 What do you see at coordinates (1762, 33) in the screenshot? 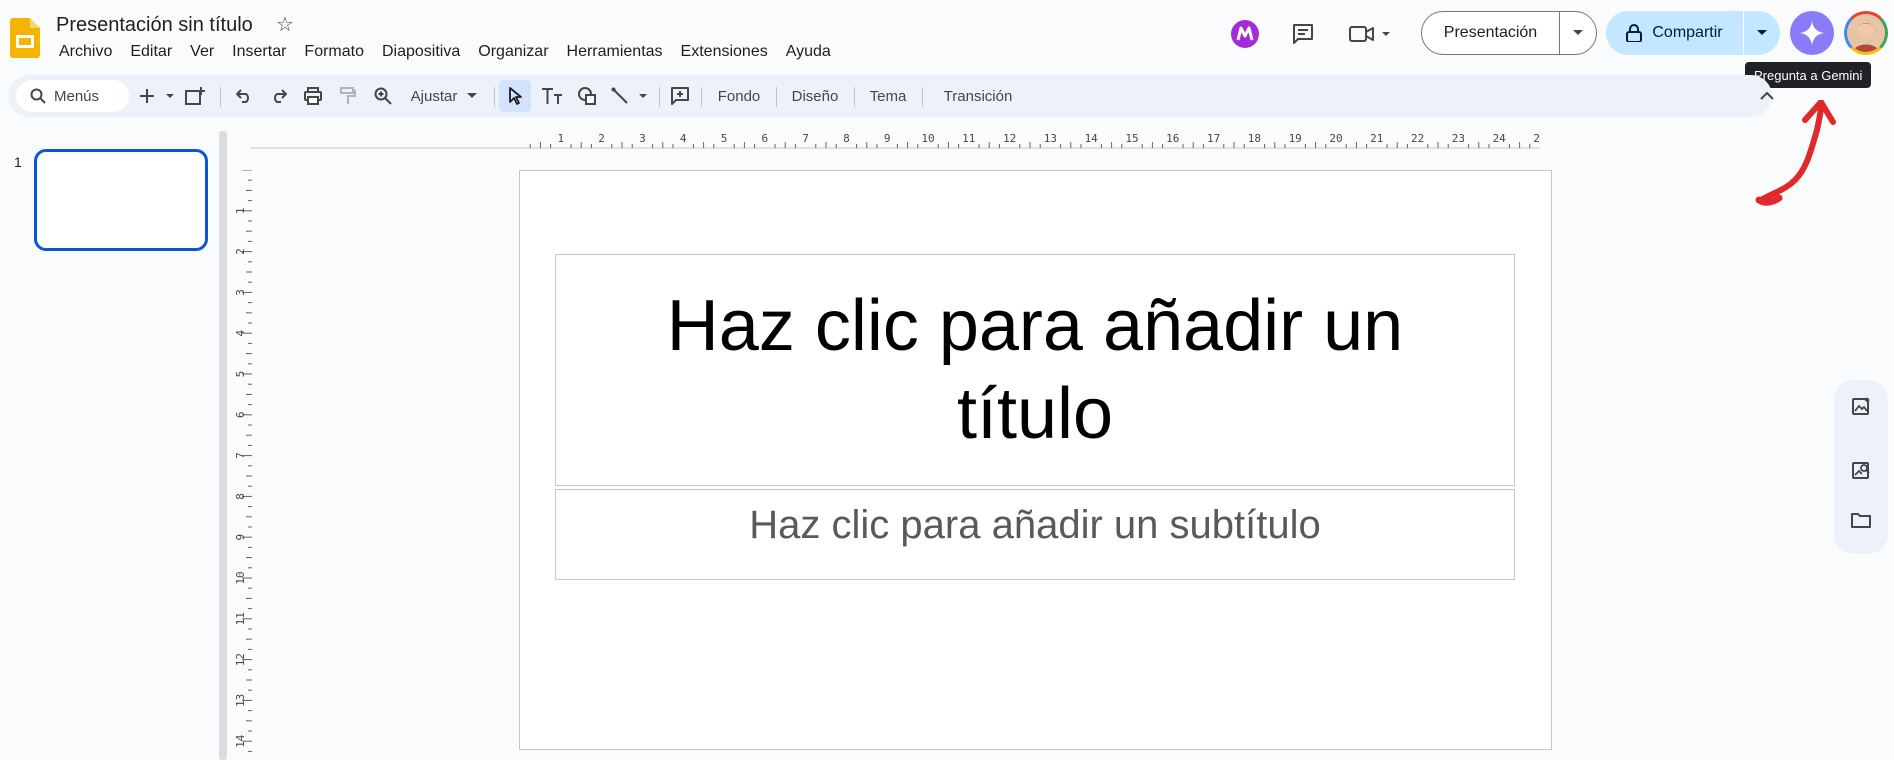
I see `share-dropdown-icon` at bounding box center [1762, 33].